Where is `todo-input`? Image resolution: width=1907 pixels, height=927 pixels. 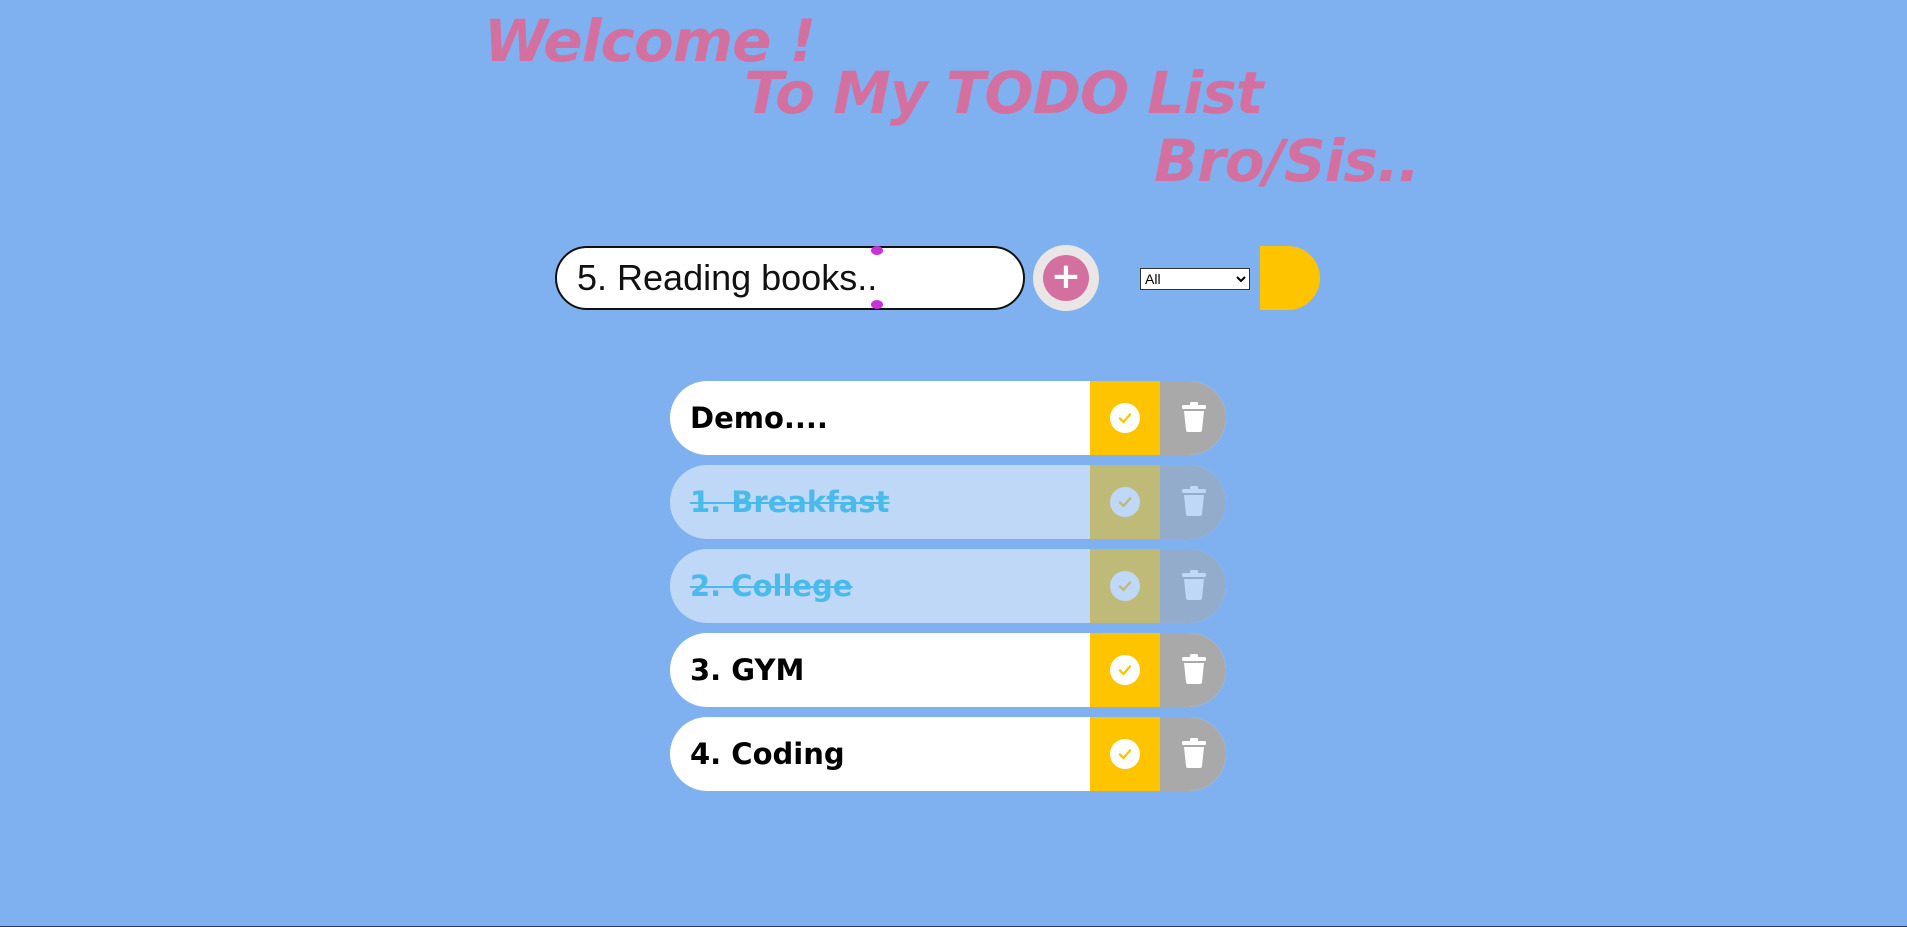
todo-input is located at coordinates (790, 278).